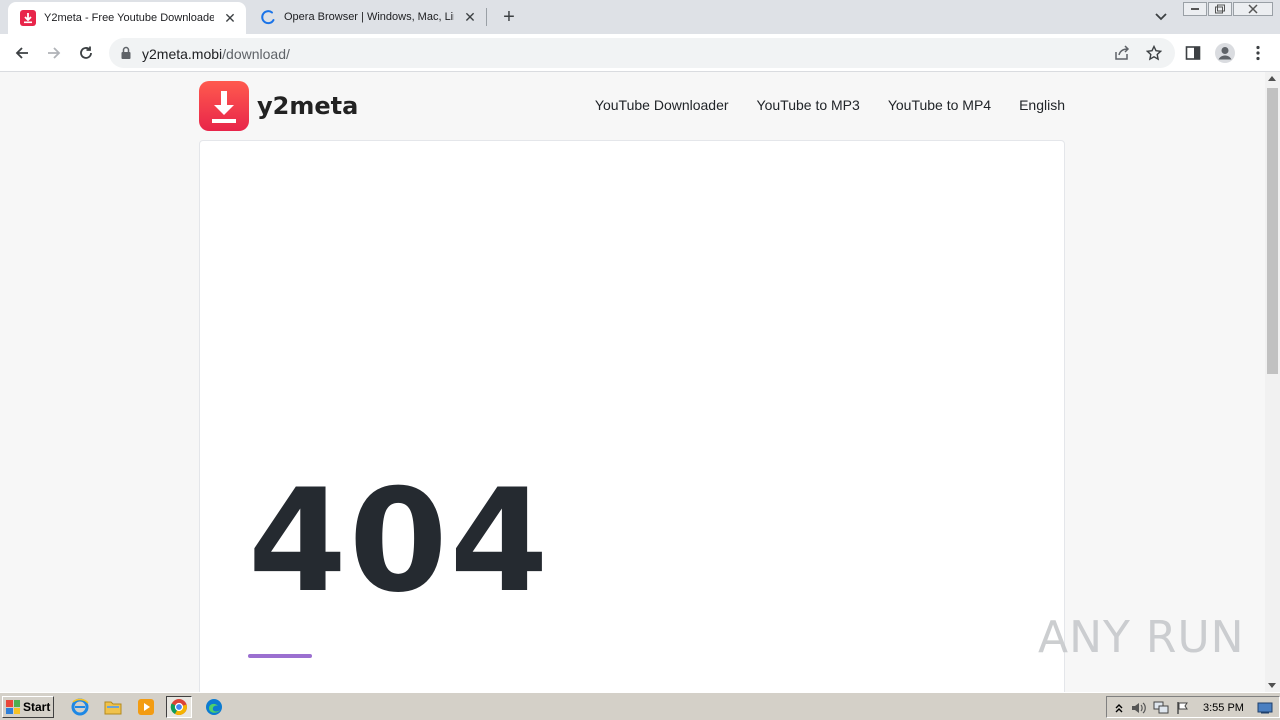  I want to click on chrome-icon, so click(179, 707).